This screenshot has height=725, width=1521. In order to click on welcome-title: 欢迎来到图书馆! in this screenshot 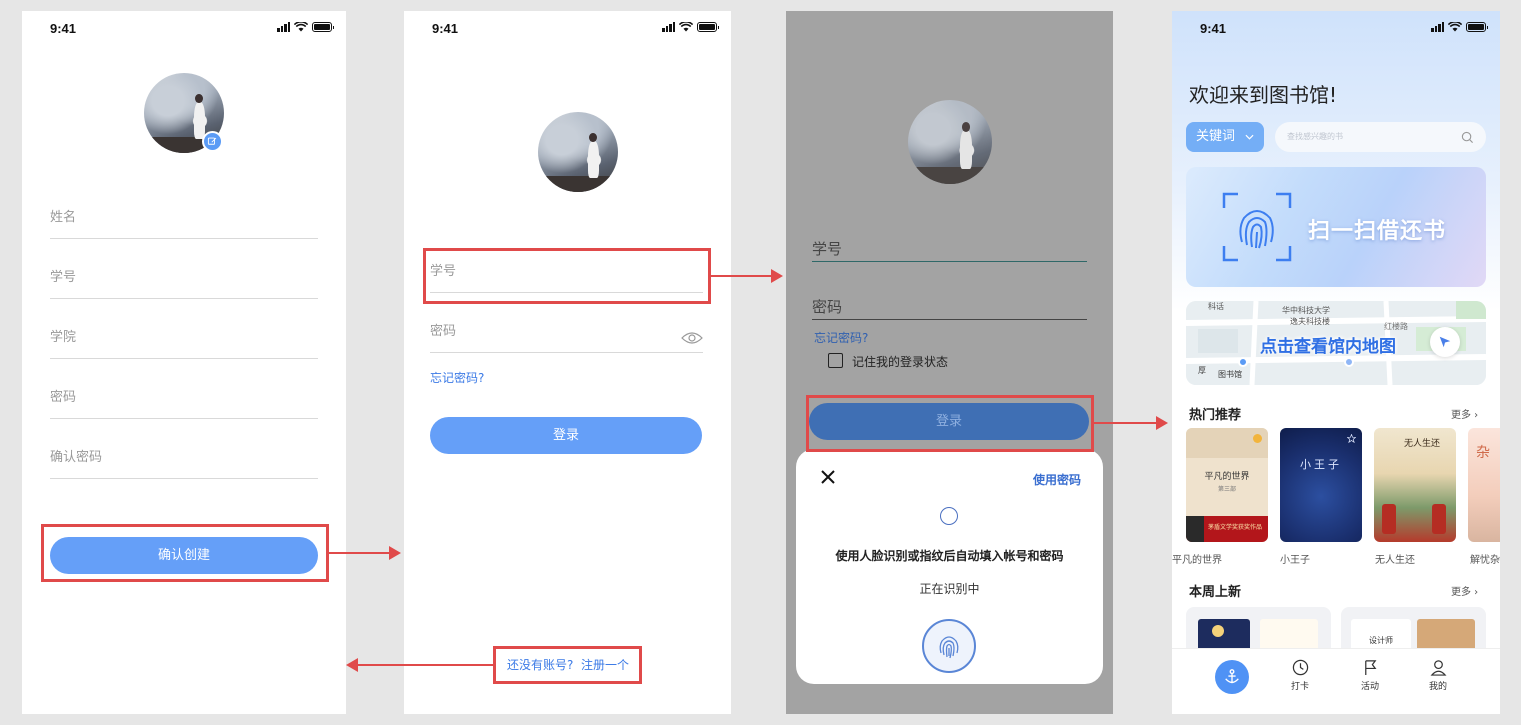, I will do `click(1263, 95)`.